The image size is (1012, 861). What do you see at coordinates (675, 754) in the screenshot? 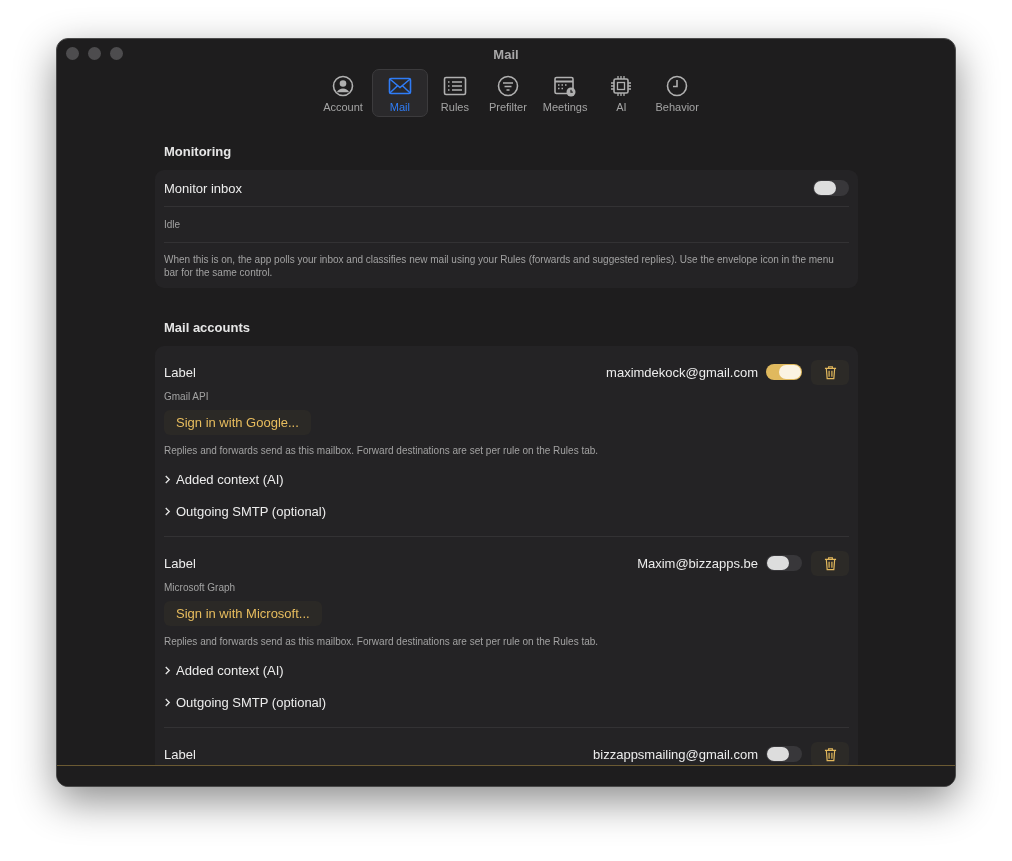
I see `account-email: bizzappsmailing@gmail.com` at bounding box center [675, 754].